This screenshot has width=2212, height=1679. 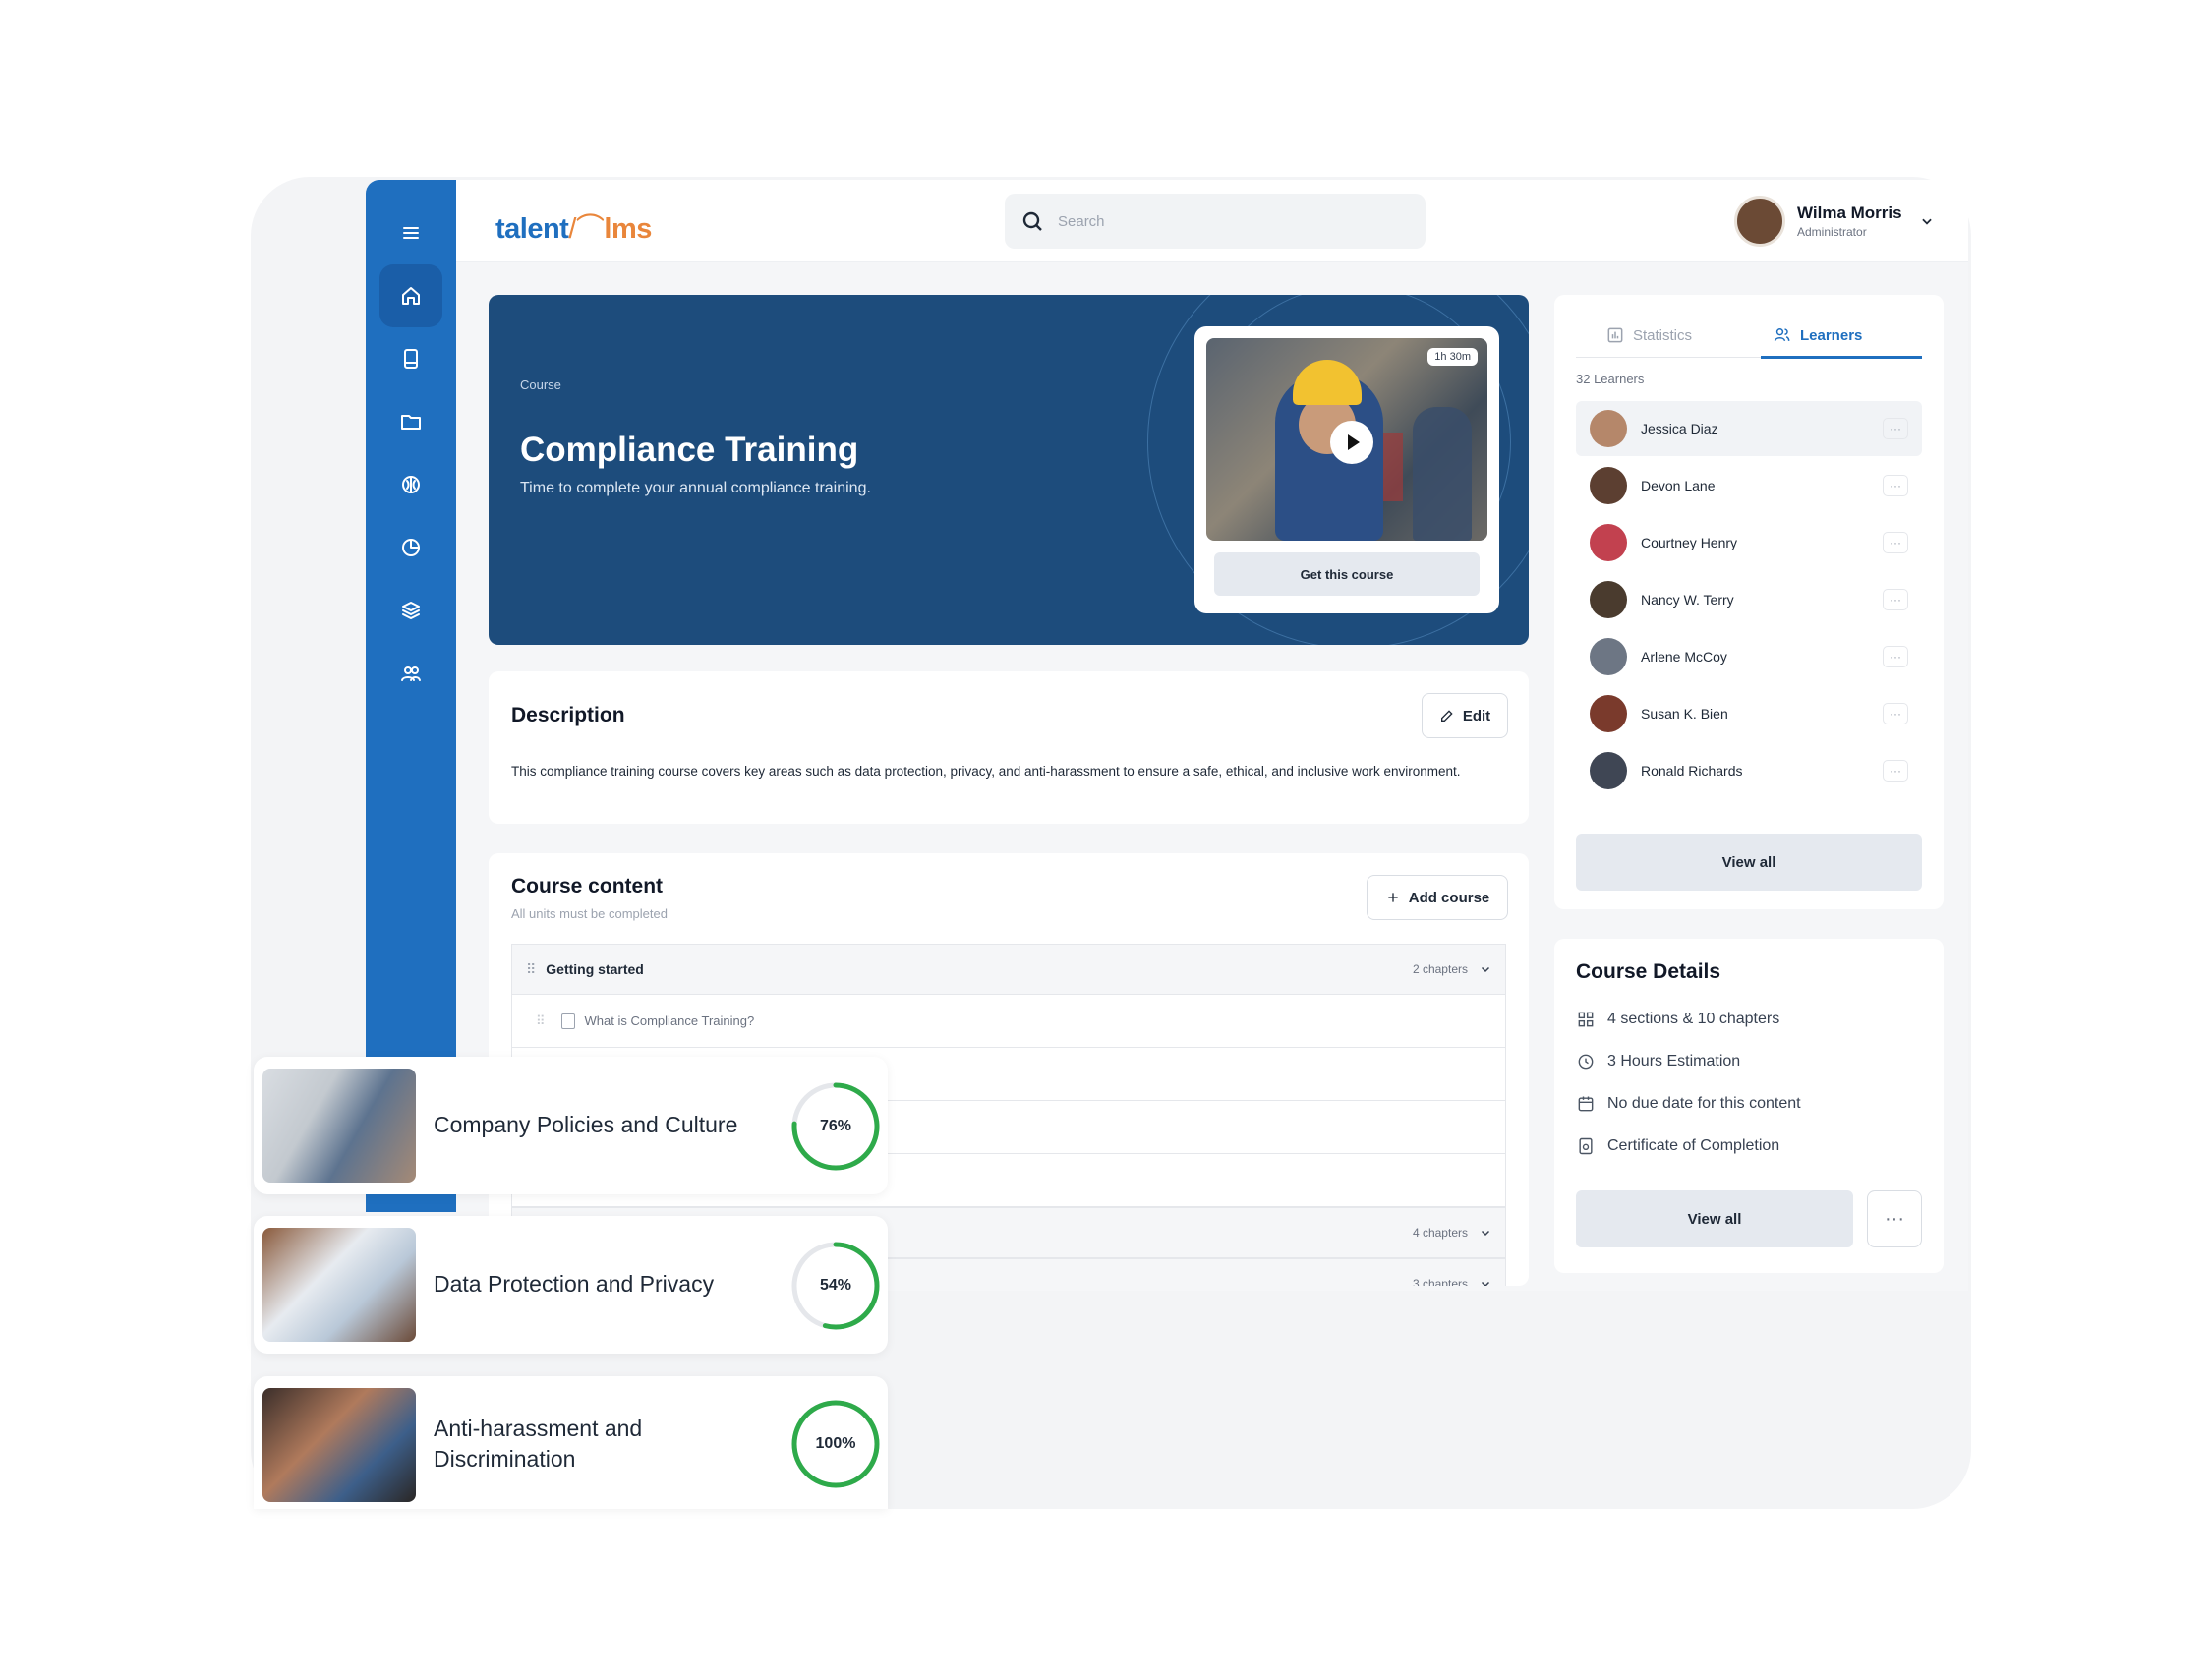 I want to click on tab-learners: Learners, so click(x=1818, y=336).